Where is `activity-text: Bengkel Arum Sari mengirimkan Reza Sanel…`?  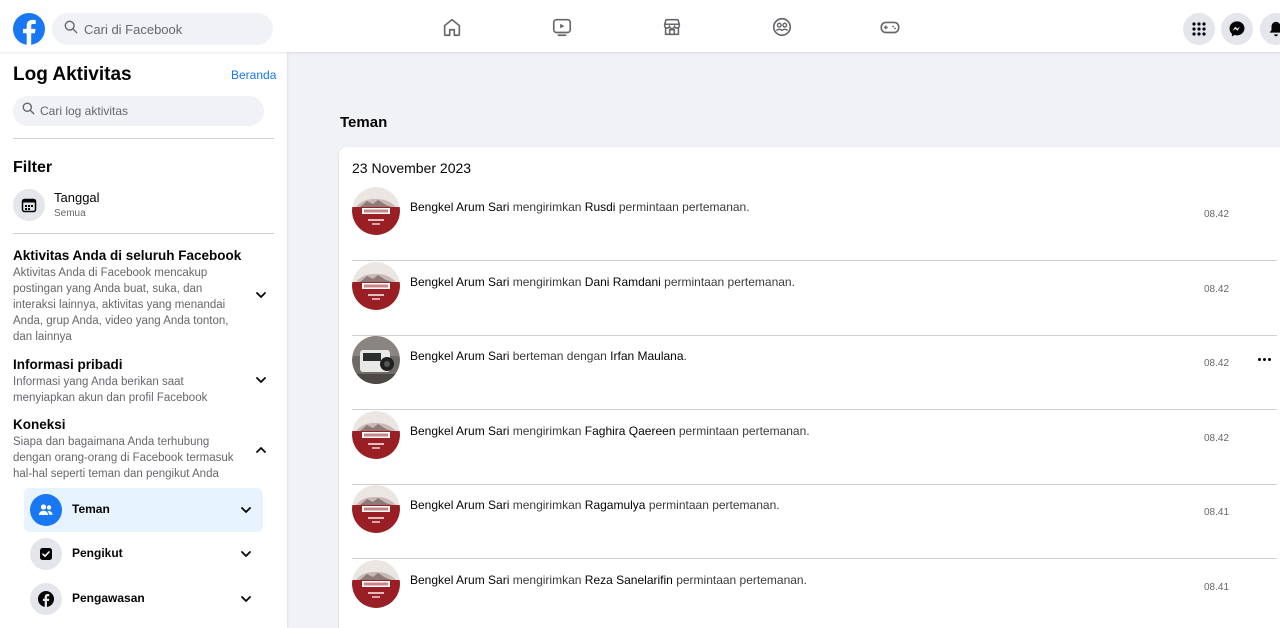
activity-text: Bengkel Arum Sari mengirimkan Reza Sanel… is located at coordinates (608, 580).